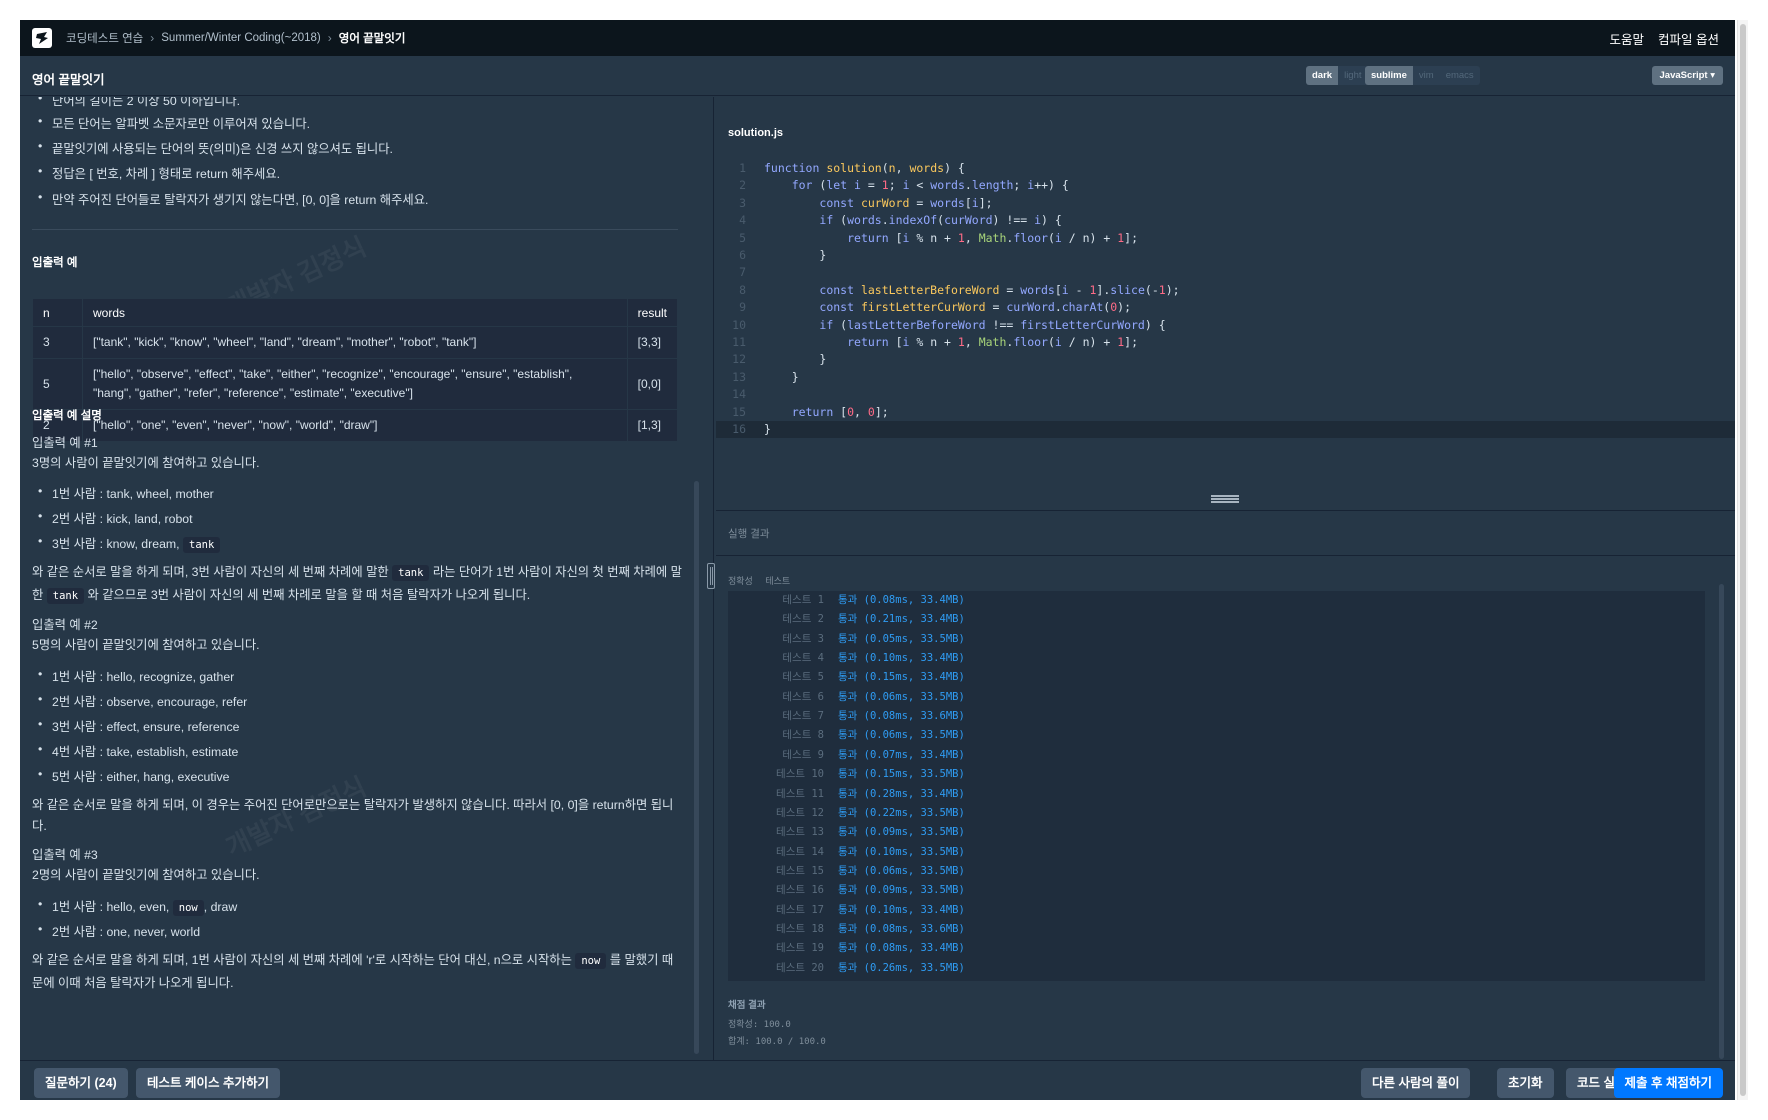  I want to click on example-title: 입출력 예 #3, so click(65, 855).